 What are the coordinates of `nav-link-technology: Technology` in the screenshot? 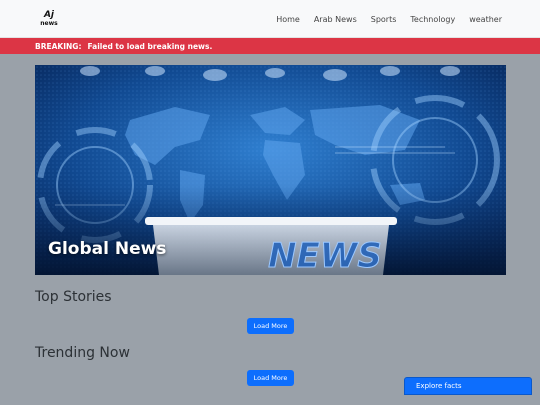 It's located at (432, 19).